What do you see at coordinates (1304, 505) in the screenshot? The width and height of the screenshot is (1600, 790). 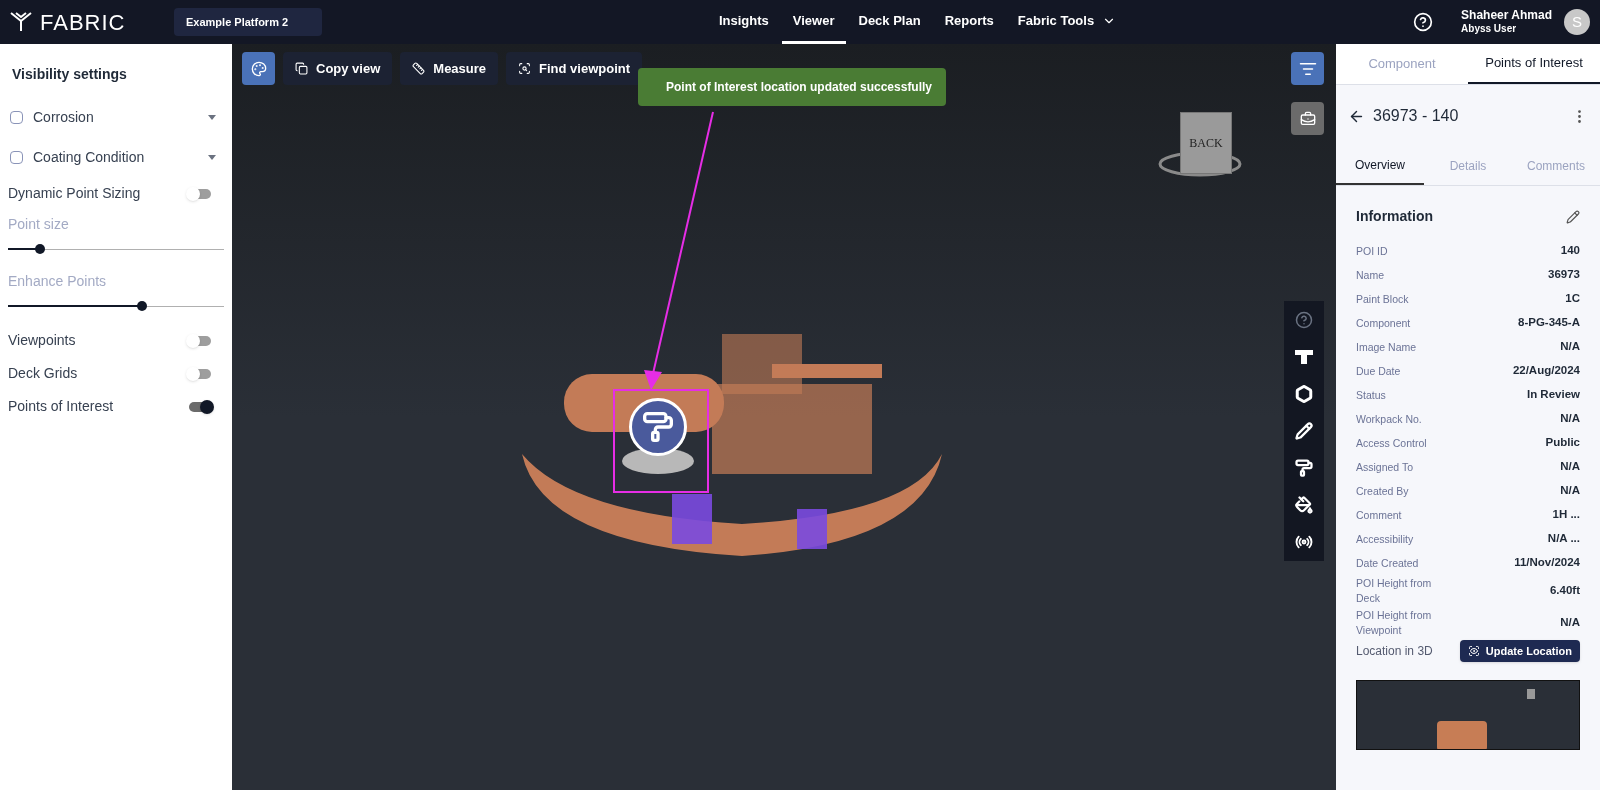 I see `paint-bucket-icon` at bounding box center [1304, 505].